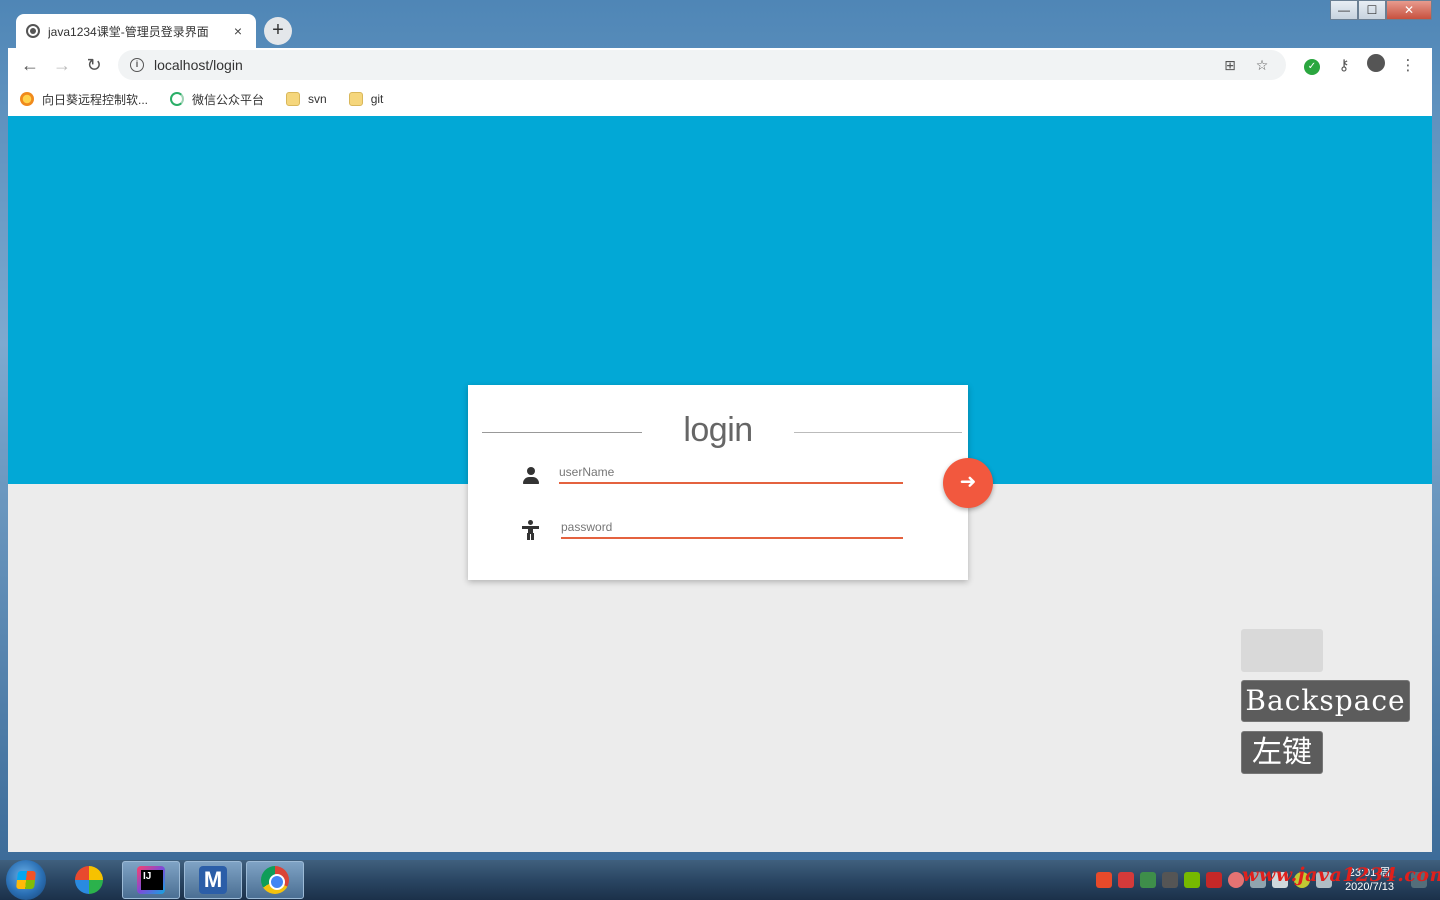 The image size is (1440, 900). What do you see at coordinates (62, 65) in the screenshot?
I see `forward-button: →` at bounding box center [62, 65].